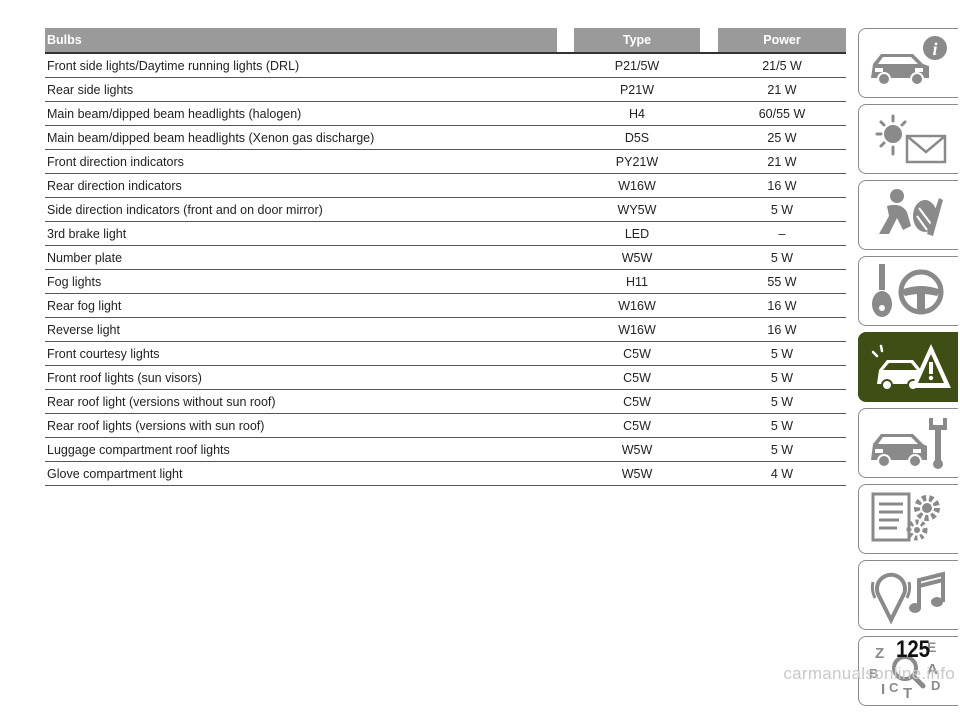 The width and height of the screenshot is (960, 712). Describe the element at coordinates (637, 65) in the screenshot. I see `bulb-type-cell: P21/5W` at that location.